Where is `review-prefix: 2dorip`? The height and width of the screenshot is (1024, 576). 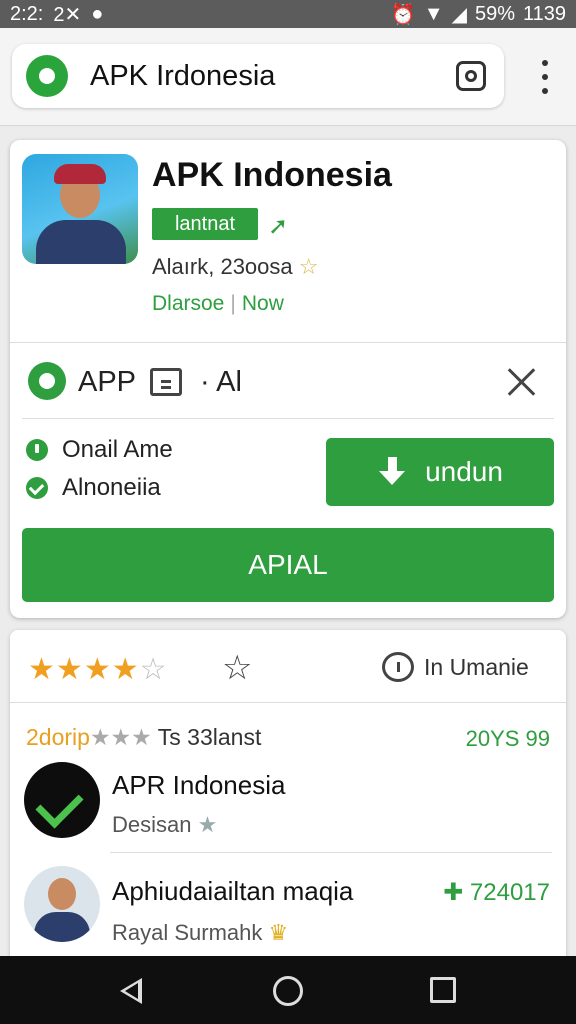
review-prefix: 2dorip is located at coordinates (58, 737).